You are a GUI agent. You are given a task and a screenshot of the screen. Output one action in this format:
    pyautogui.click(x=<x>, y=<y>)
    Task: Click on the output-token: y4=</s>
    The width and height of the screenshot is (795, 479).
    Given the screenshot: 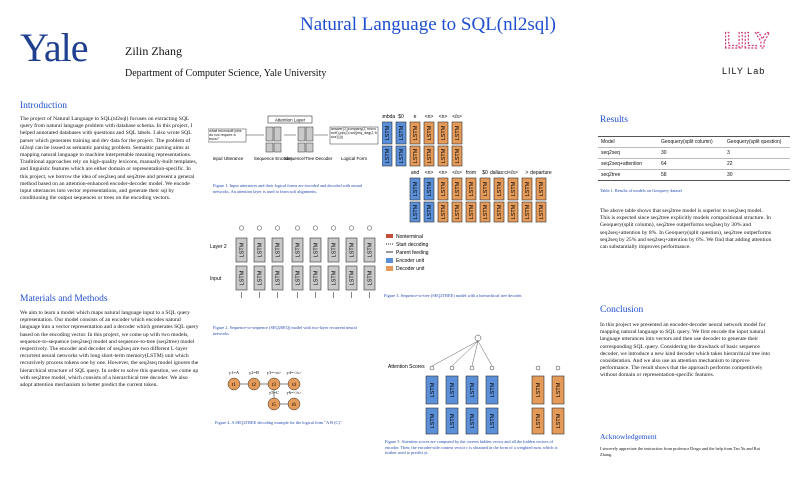 What is the action you would take?
    pyautogui.click(x=294, y=372)
    